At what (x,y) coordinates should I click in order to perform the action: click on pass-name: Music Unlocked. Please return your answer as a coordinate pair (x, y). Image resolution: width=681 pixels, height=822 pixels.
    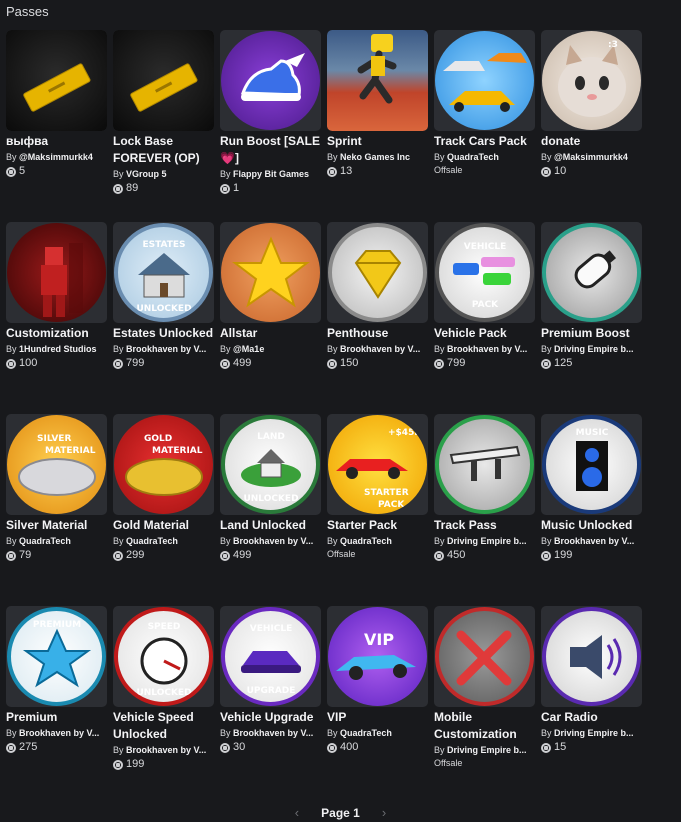
    Looking at the image, I should click on (591, 525).